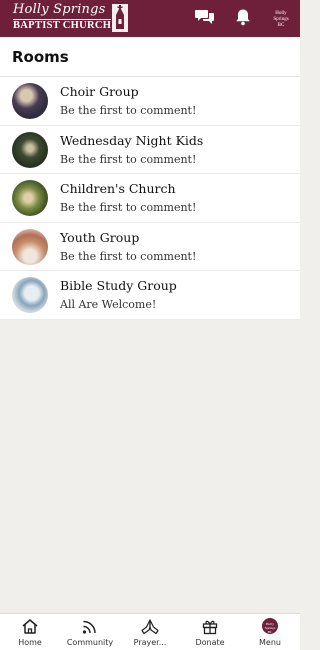 The width and height of the screenshot is (320, 650). Describe the element at coordinates (270, 642) in the screenshot. I see `tab-label: Menu` at that location.